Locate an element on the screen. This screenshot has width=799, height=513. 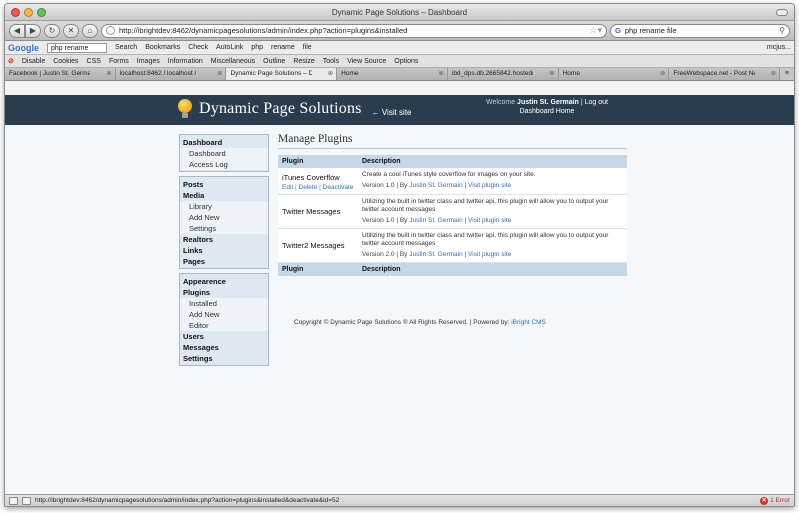
close-window-button is located at coordinates (15, 12).